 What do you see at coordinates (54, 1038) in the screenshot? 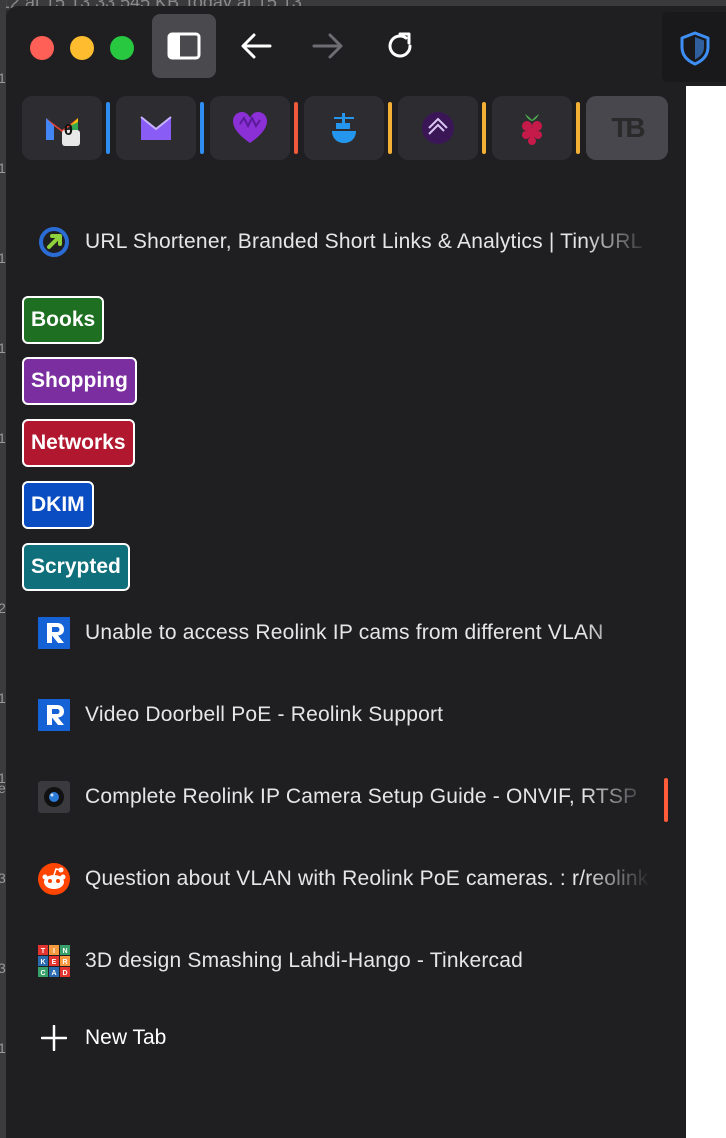
I see `plus-icon` at bounding box center [54, 1038].